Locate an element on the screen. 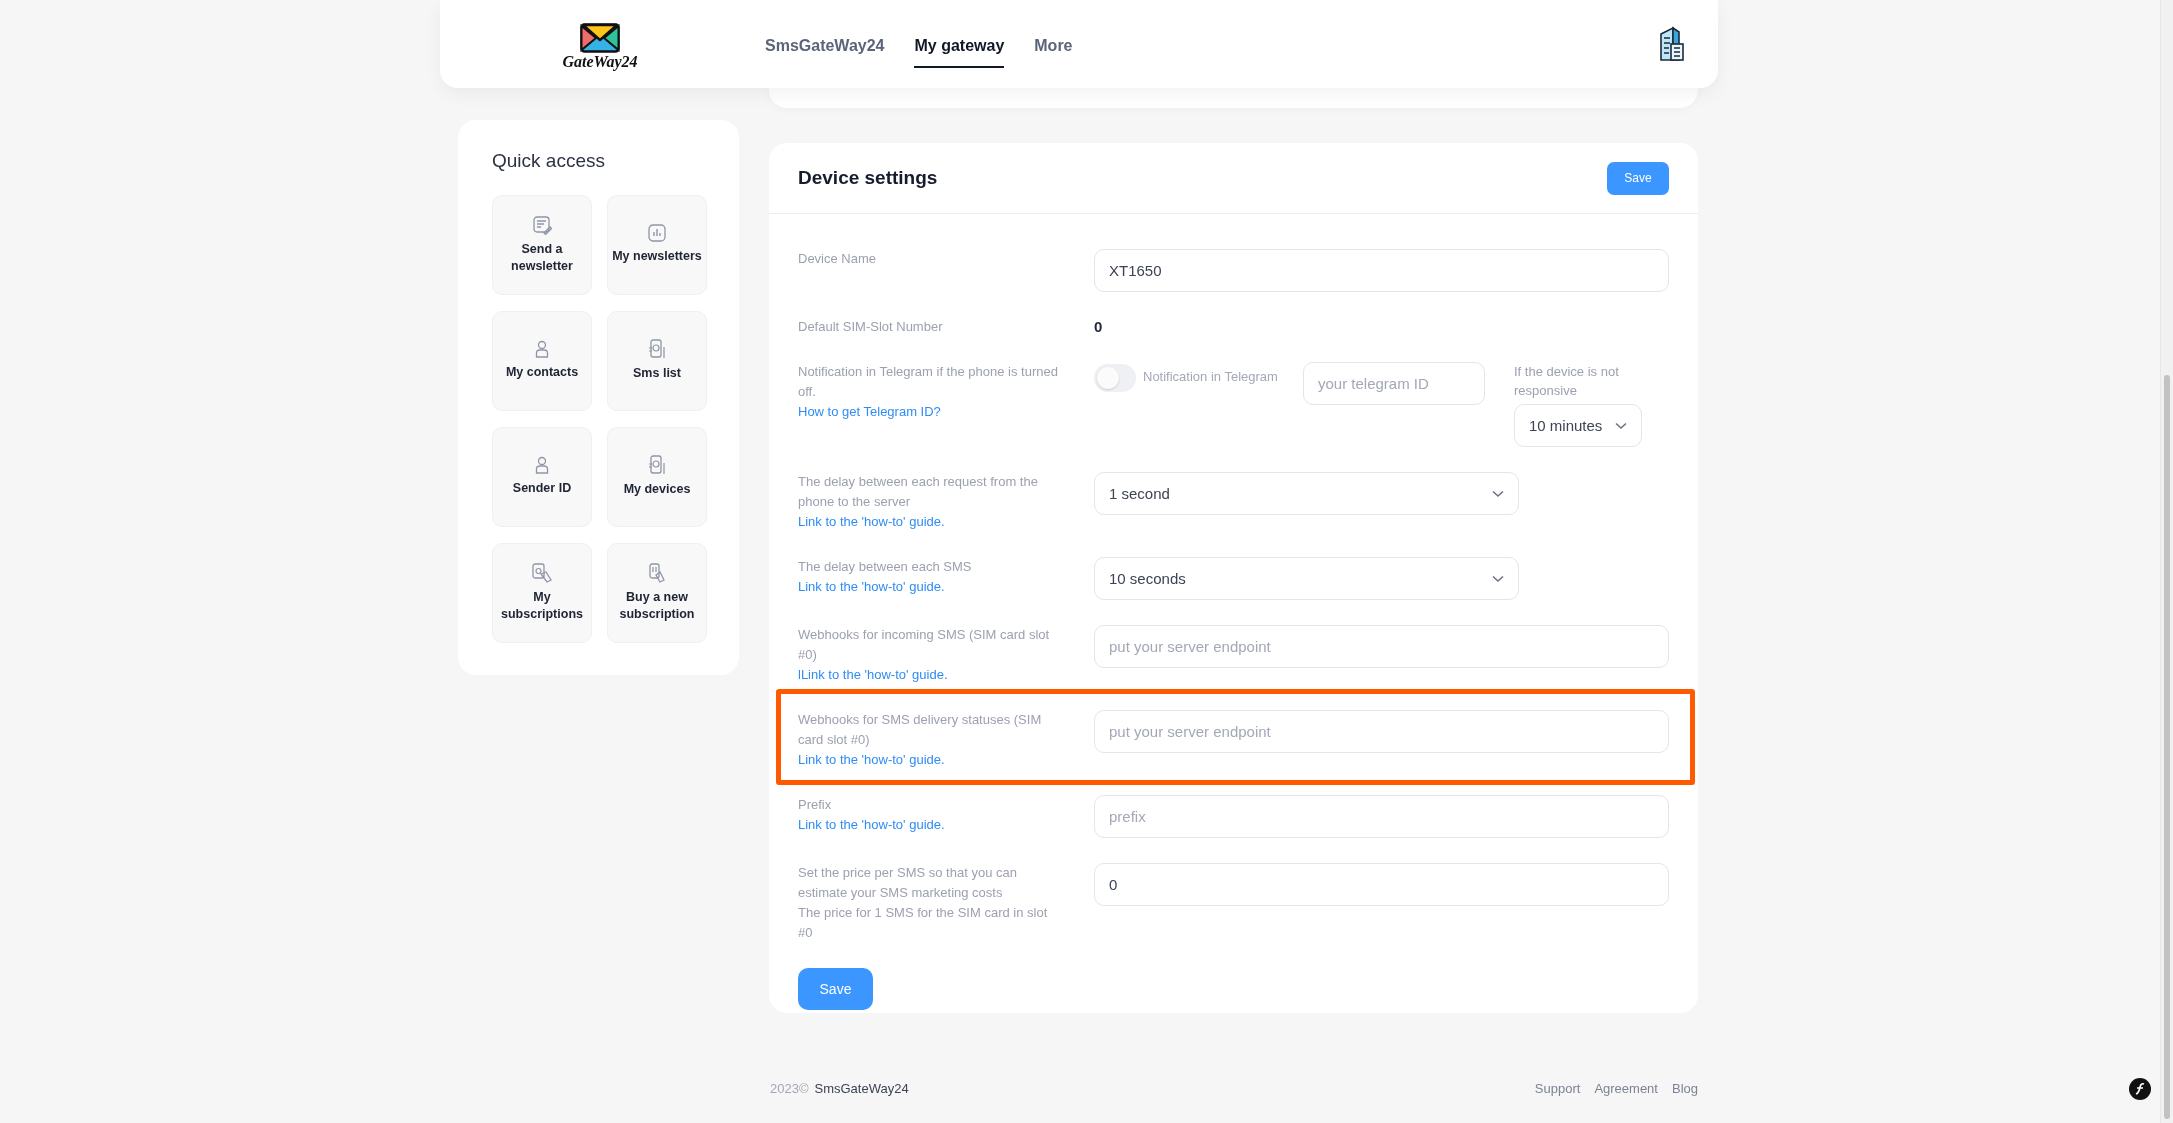  toggle-switch is located at coordinates (1115, 378).